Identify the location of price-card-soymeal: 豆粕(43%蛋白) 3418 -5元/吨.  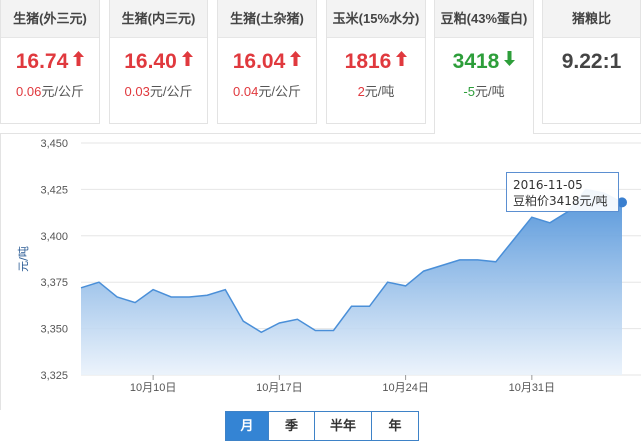
(484, 67).